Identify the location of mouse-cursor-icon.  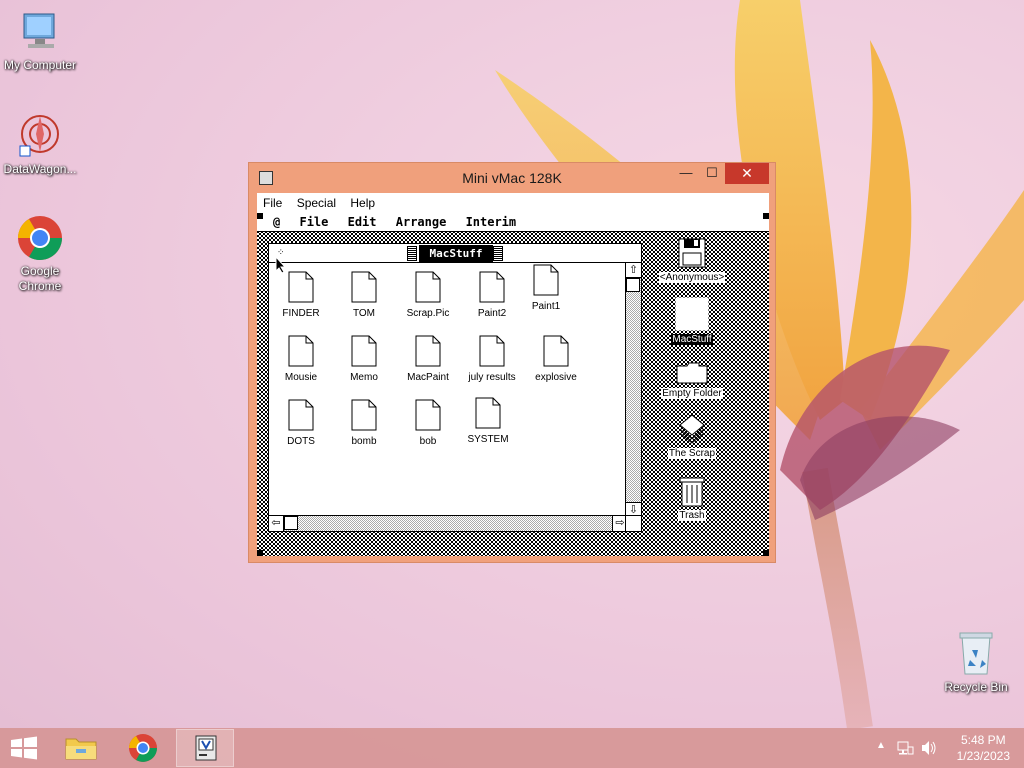
(281, 265).